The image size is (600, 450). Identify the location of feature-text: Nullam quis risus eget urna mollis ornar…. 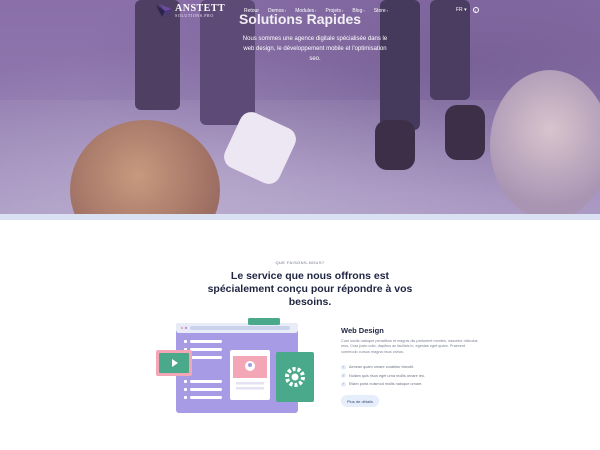
(387, 375).